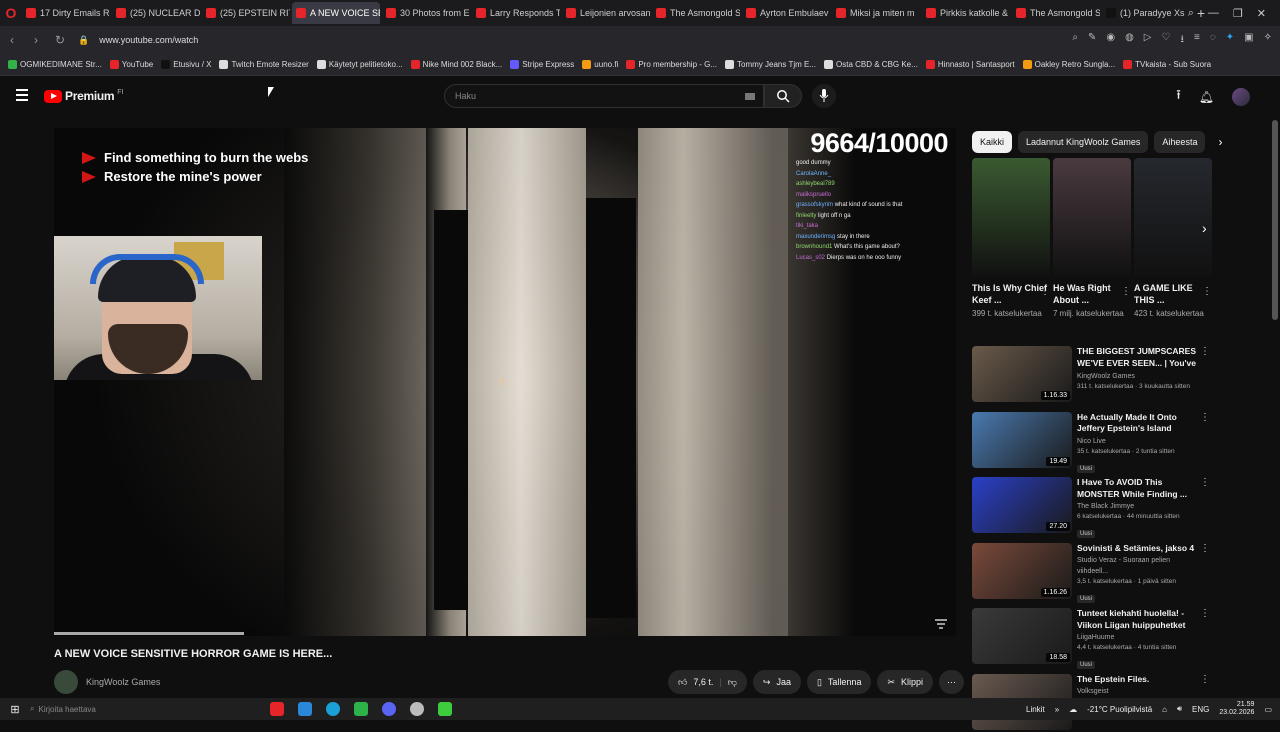 The height and width of the screenshot is (732, 1280). I want to click on keyboard-icon, so click(750, 96).